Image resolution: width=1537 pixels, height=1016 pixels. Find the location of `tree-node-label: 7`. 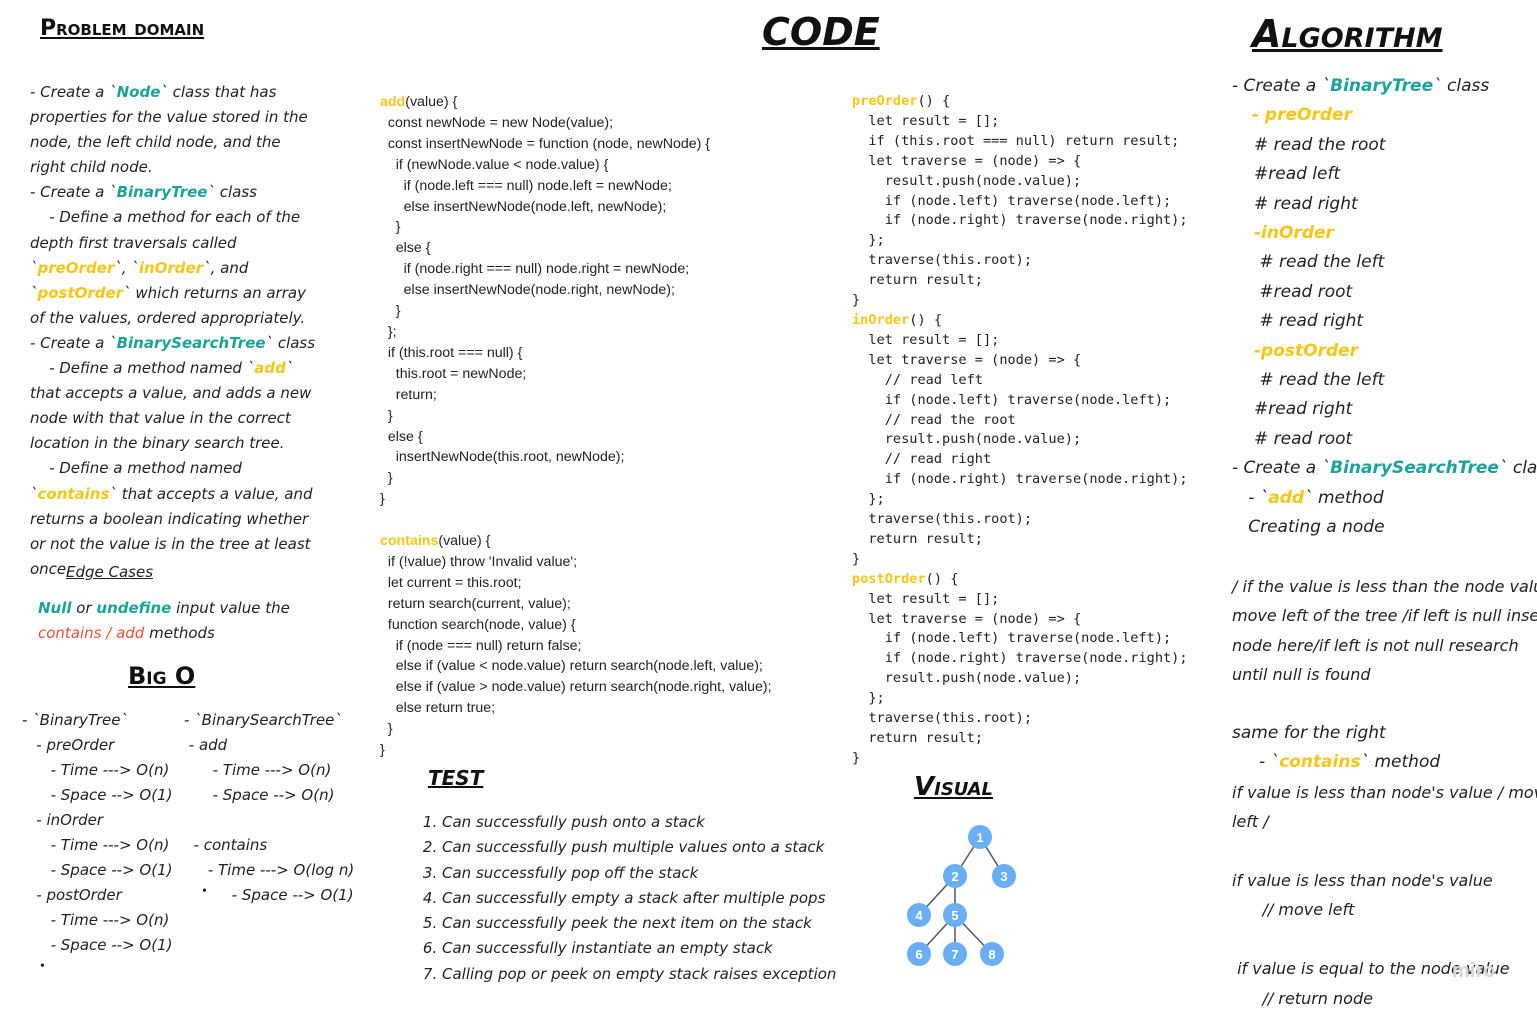

tree-node-label: 7 is located at coordinates (954, 954).